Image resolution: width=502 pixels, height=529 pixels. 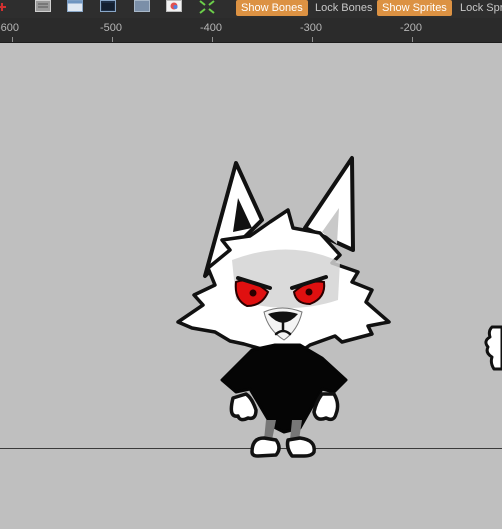 I want to click on ruler-label: -300, so click(x=311, y=28).